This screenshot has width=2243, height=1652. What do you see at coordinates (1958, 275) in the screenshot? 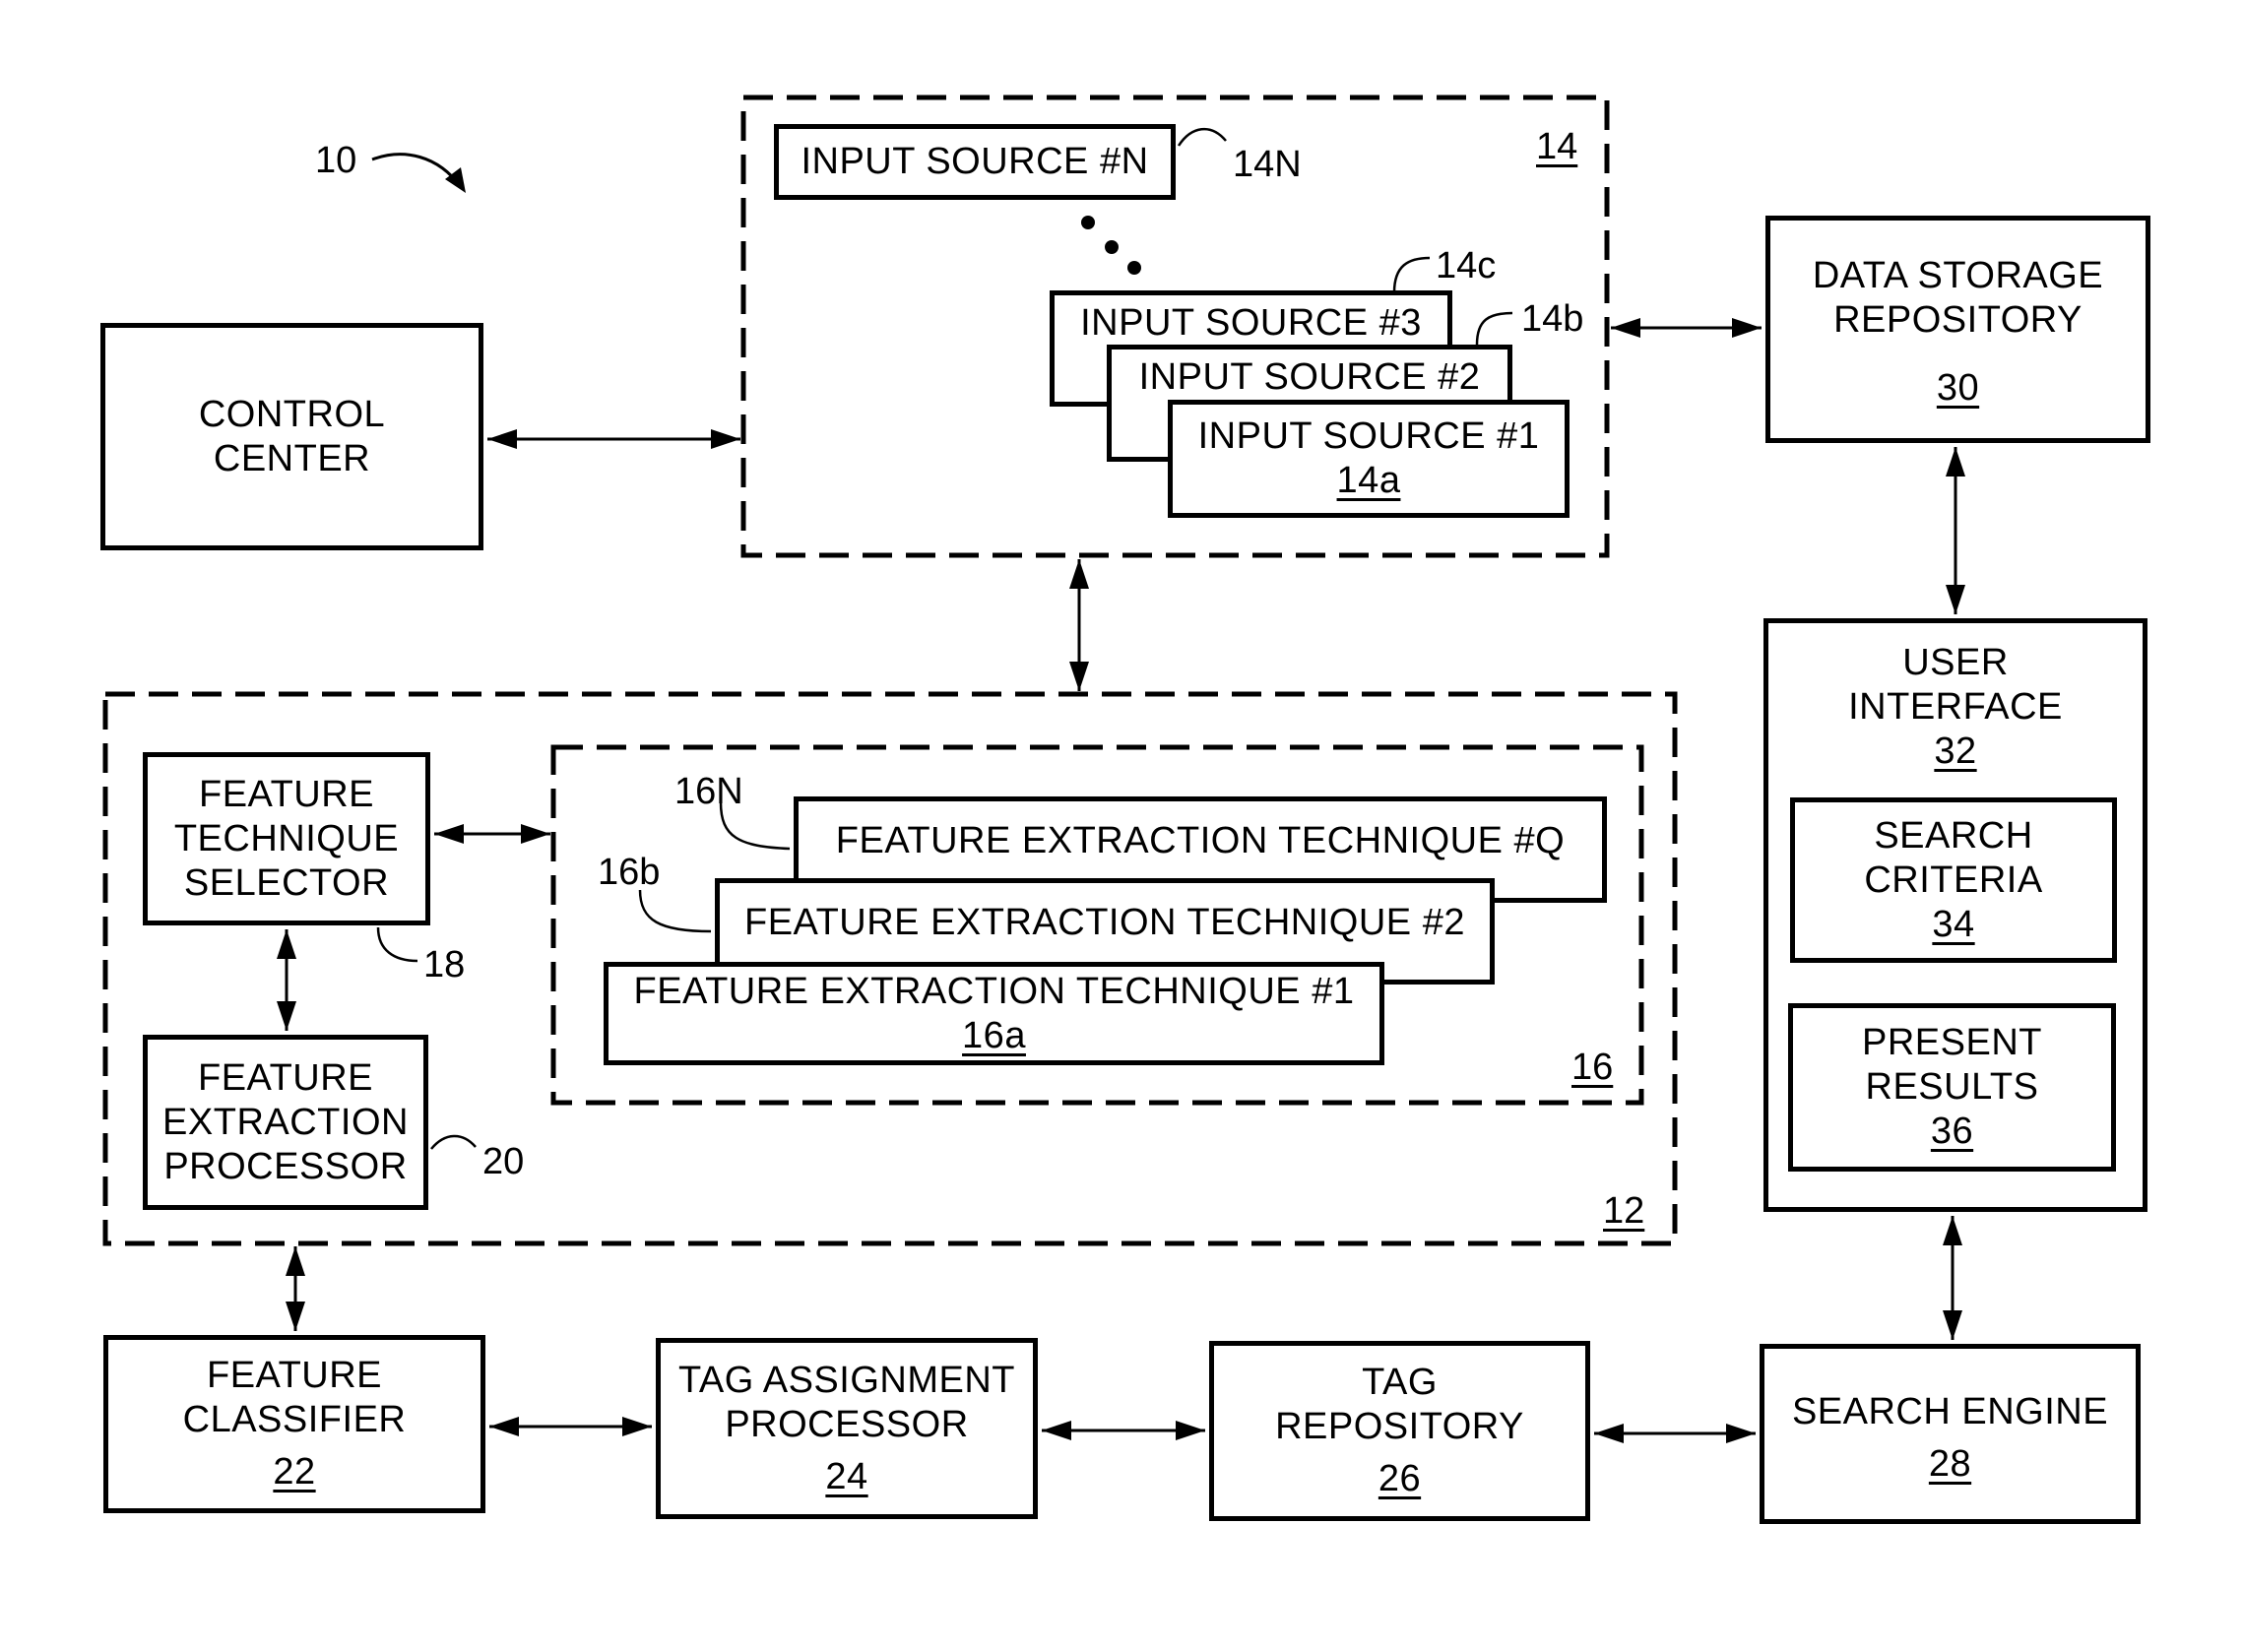
I see `data-storage-line-1: DATA STORAGE` at bounding box center [1958, 275].